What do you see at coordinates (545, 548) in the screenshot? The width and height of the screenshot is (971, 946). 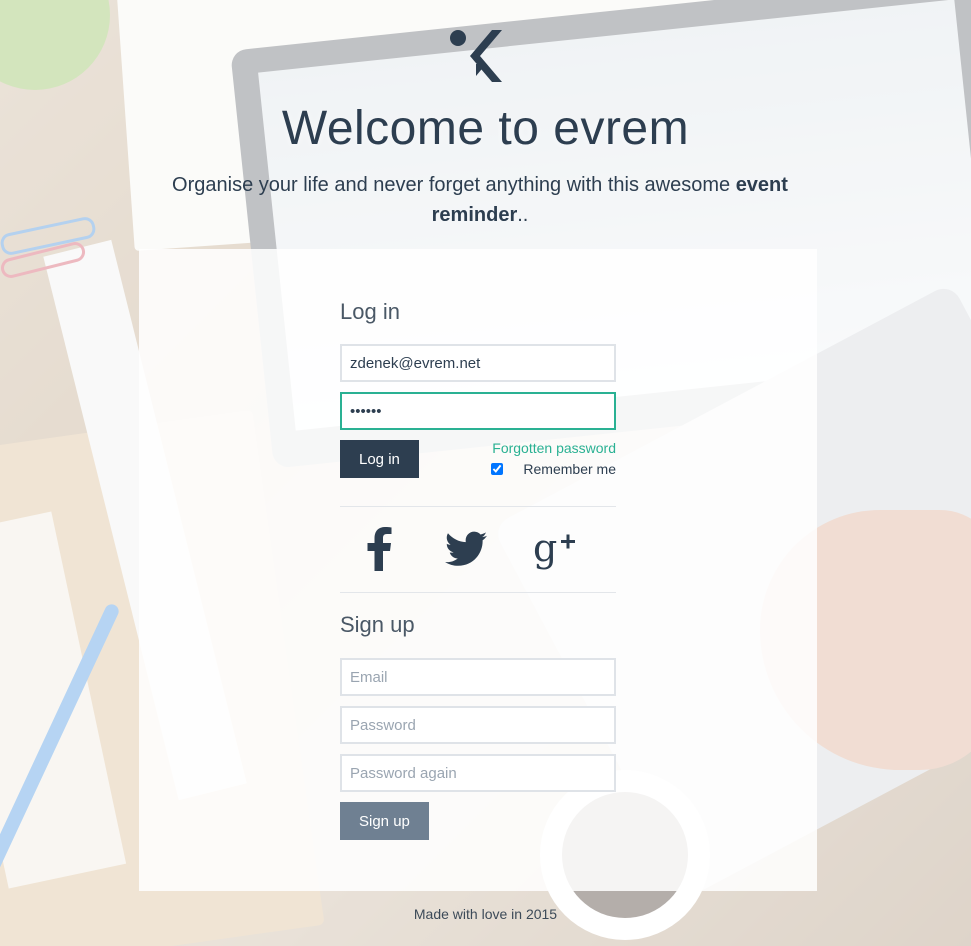 I see `svg-text: g` at bounding box center [545, 548].